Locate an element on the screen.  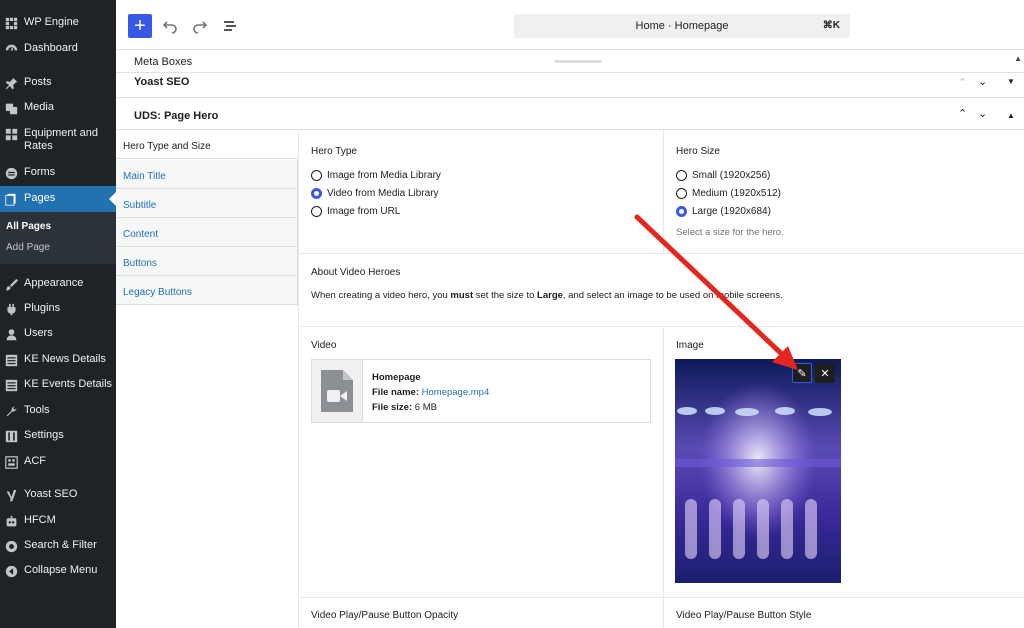
sidebar-item-equipment: Equipment and Rates is located at coordinates (58, 140).